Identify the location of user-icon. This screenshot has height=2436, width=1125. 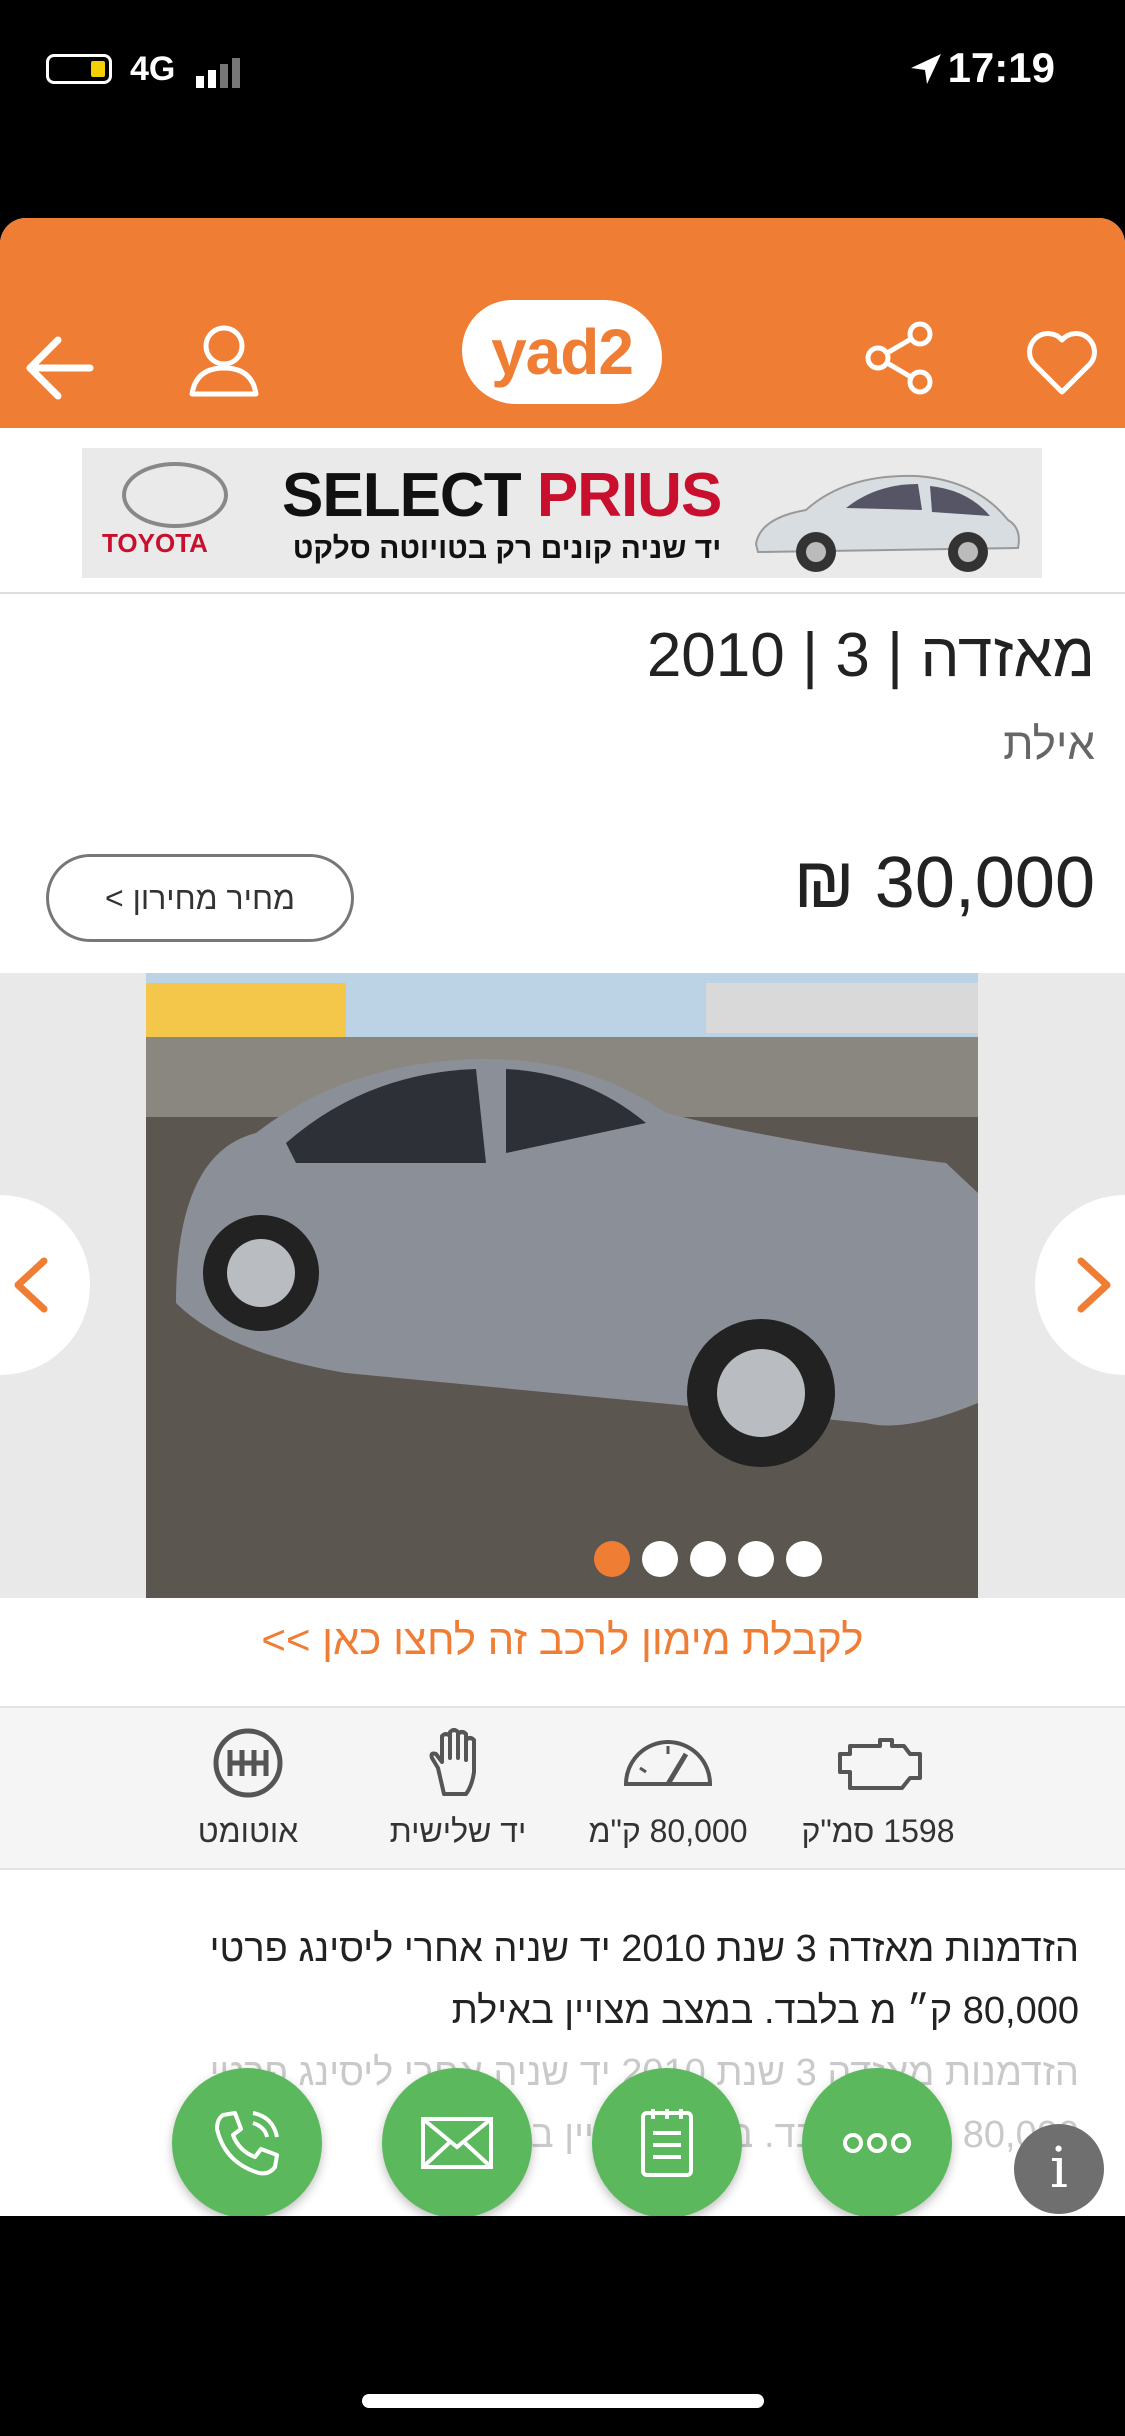
(224, 358).